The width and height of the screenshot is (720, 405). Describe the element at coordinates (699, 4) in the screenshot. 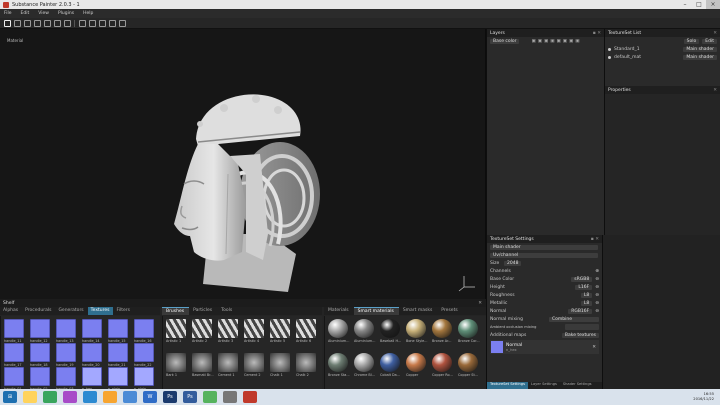

I see `maximize-button: □` at that location.